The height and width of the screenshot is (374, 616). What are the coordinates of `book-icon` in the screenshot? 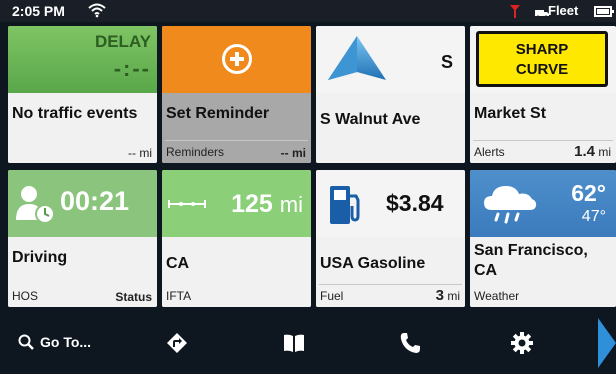 It's located at (294, 343).